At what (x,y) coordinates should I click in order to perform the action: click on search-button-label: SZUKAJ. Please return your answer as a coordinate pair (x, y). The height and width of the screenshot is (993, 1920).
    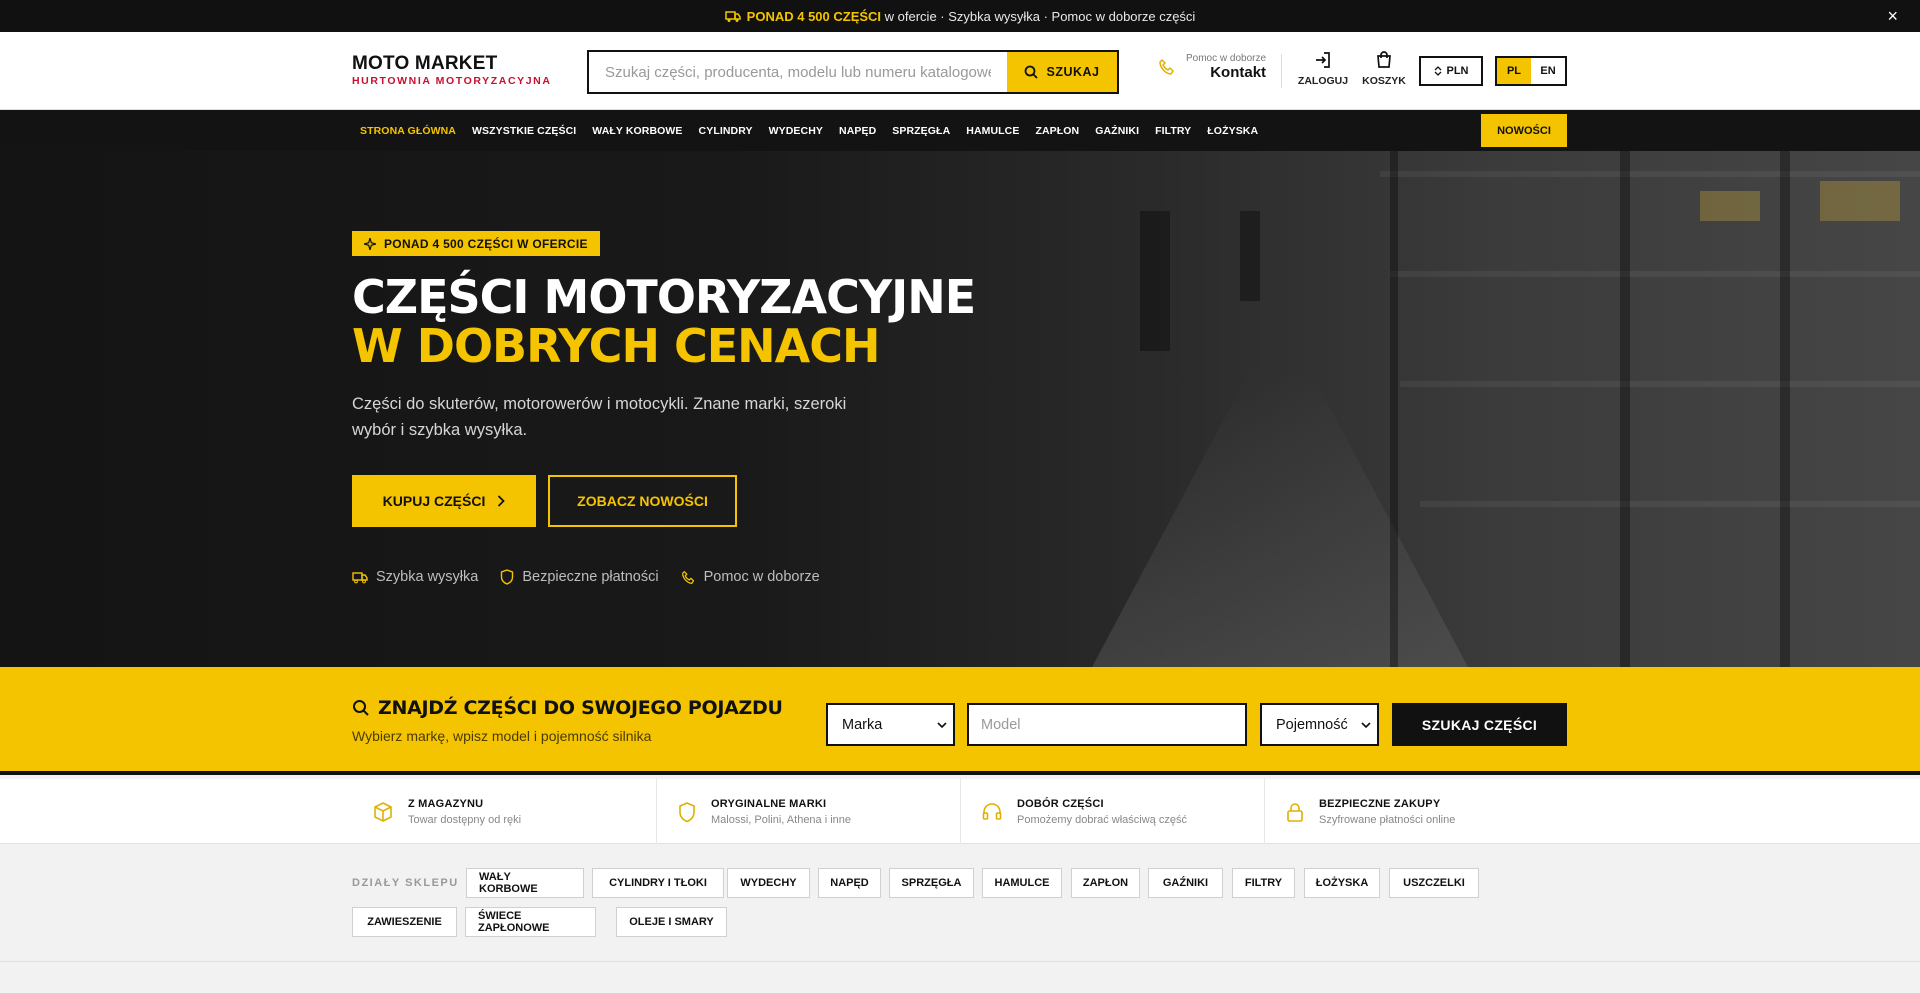
    Looking at the image, I should click on (1073, 72).